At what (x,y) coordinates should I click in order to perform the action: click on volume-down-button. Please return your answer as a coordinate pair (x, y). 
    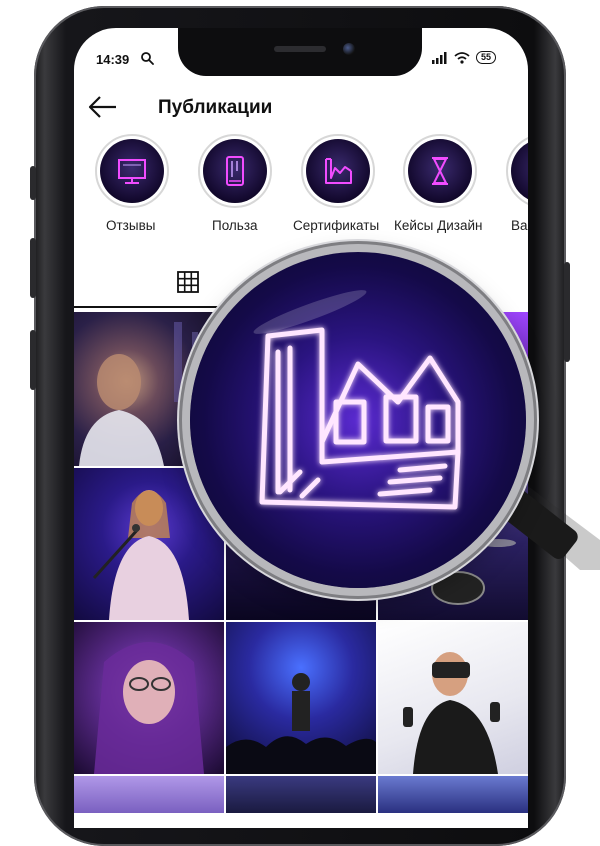
    Looking at the image, I should click on (33, 360).